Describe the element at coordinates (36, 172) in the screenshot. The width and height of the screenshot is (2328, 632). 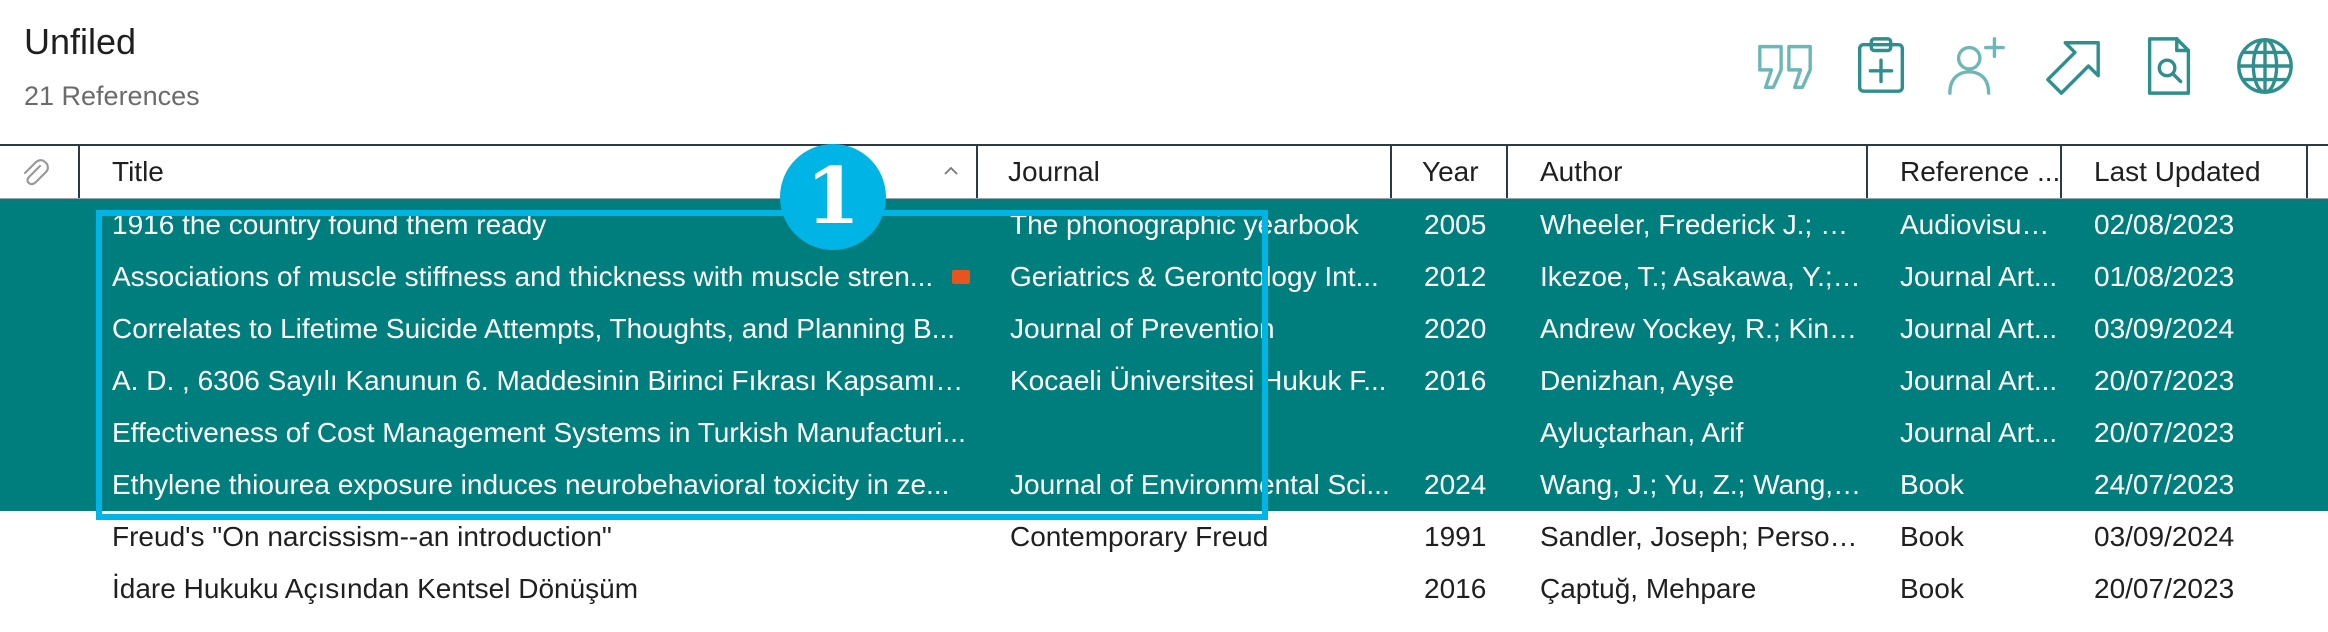
I see `paperclip-icon` at that location.